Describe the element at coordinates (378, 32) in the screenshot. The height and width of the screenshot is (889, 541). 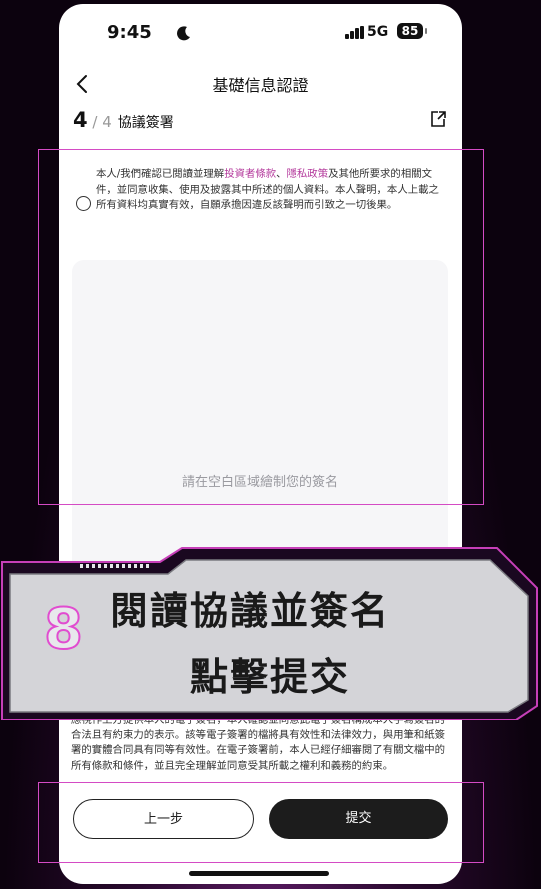
I see `network-label: 5G` at that location.